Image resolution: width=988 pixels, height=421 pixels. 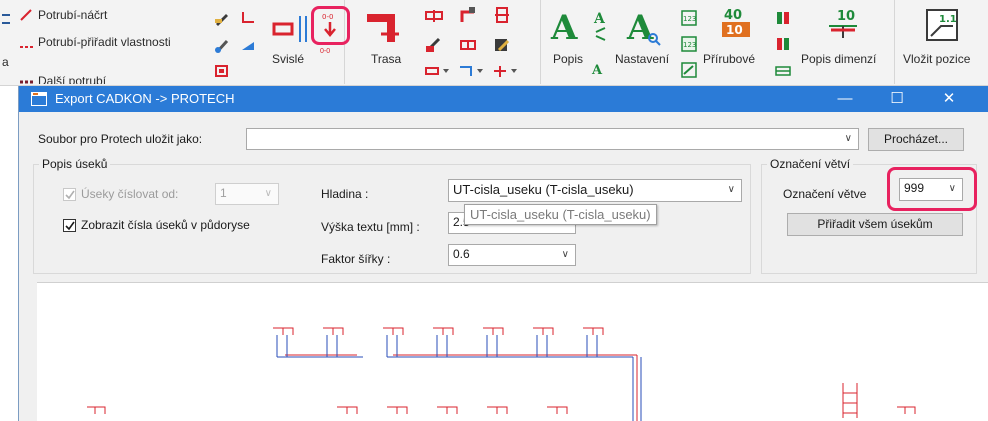 I want to click on vlozit-pozice-label: Vložit pozice, so click(x=937, y=59).